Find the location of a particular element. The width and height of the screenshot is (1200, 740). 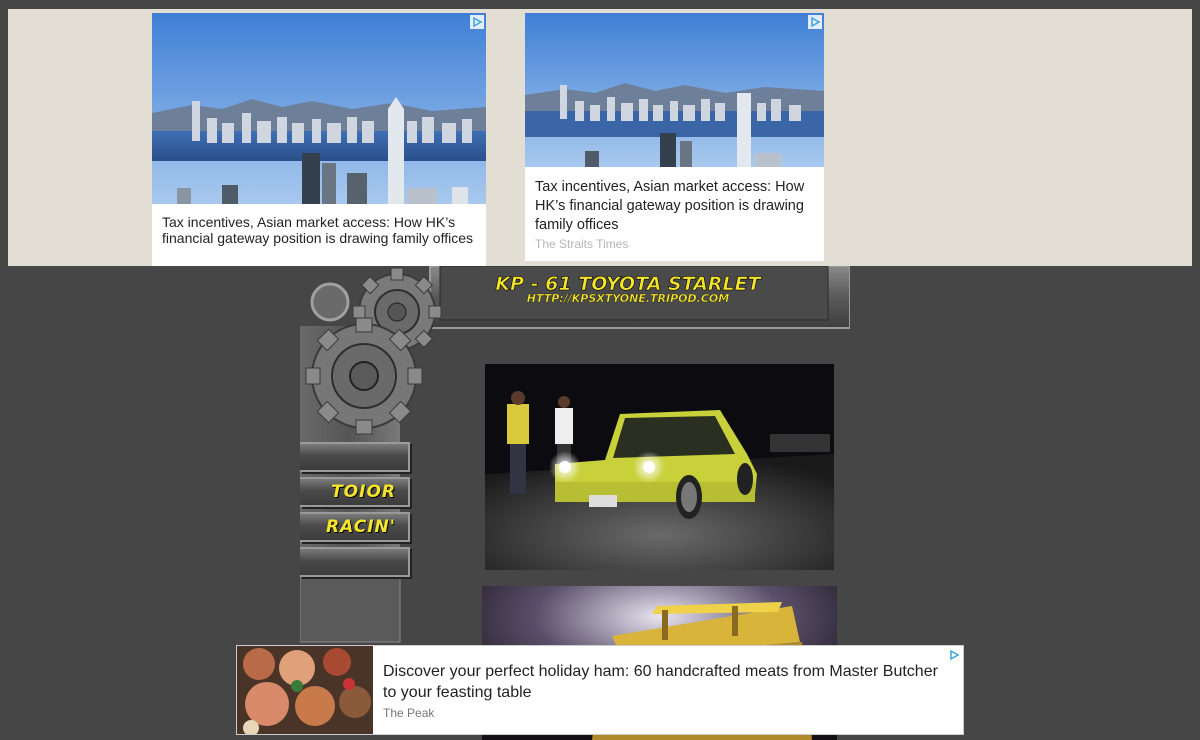

nav-button-racin: RACIN' is located at coordinates (355, 527).